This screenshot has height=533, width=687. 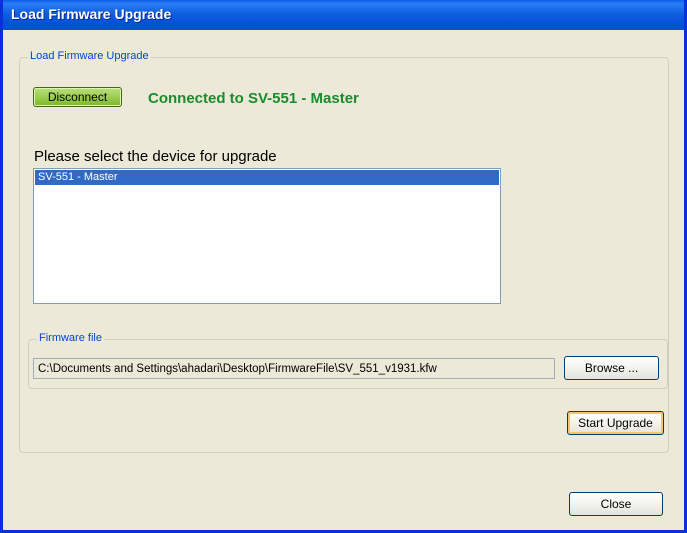 What do you see at coordinates (89, 56) in the screenshot?
I see `load-firmware-group-legend: Load Firmware Upgrade` at bounding box center [89, 56].